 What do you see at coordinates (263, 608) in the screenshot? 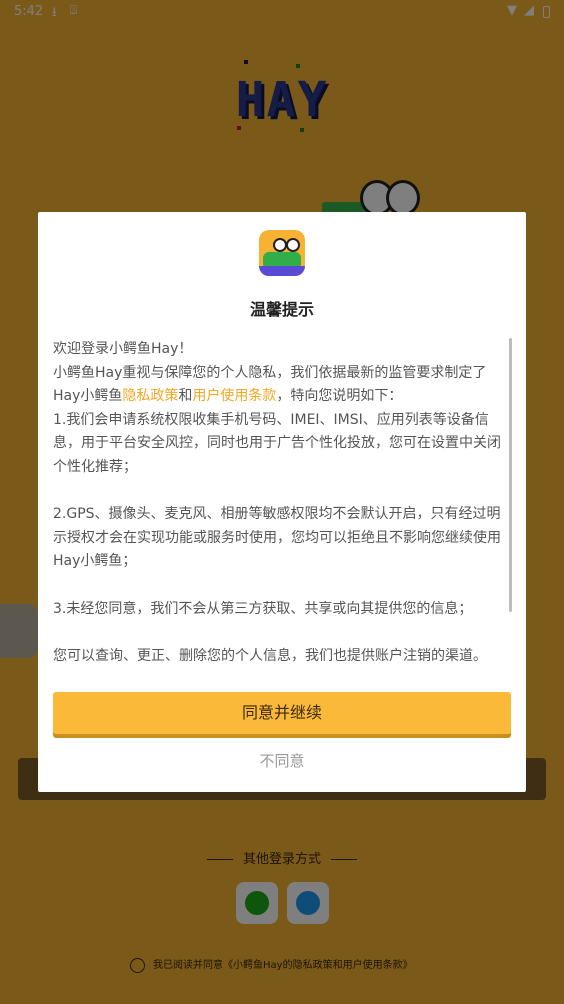
I see `point-3: 3.未经您同意，我们不会从第三方获取、共享或向其提供您的信息；` at bounding box center [263, 608].